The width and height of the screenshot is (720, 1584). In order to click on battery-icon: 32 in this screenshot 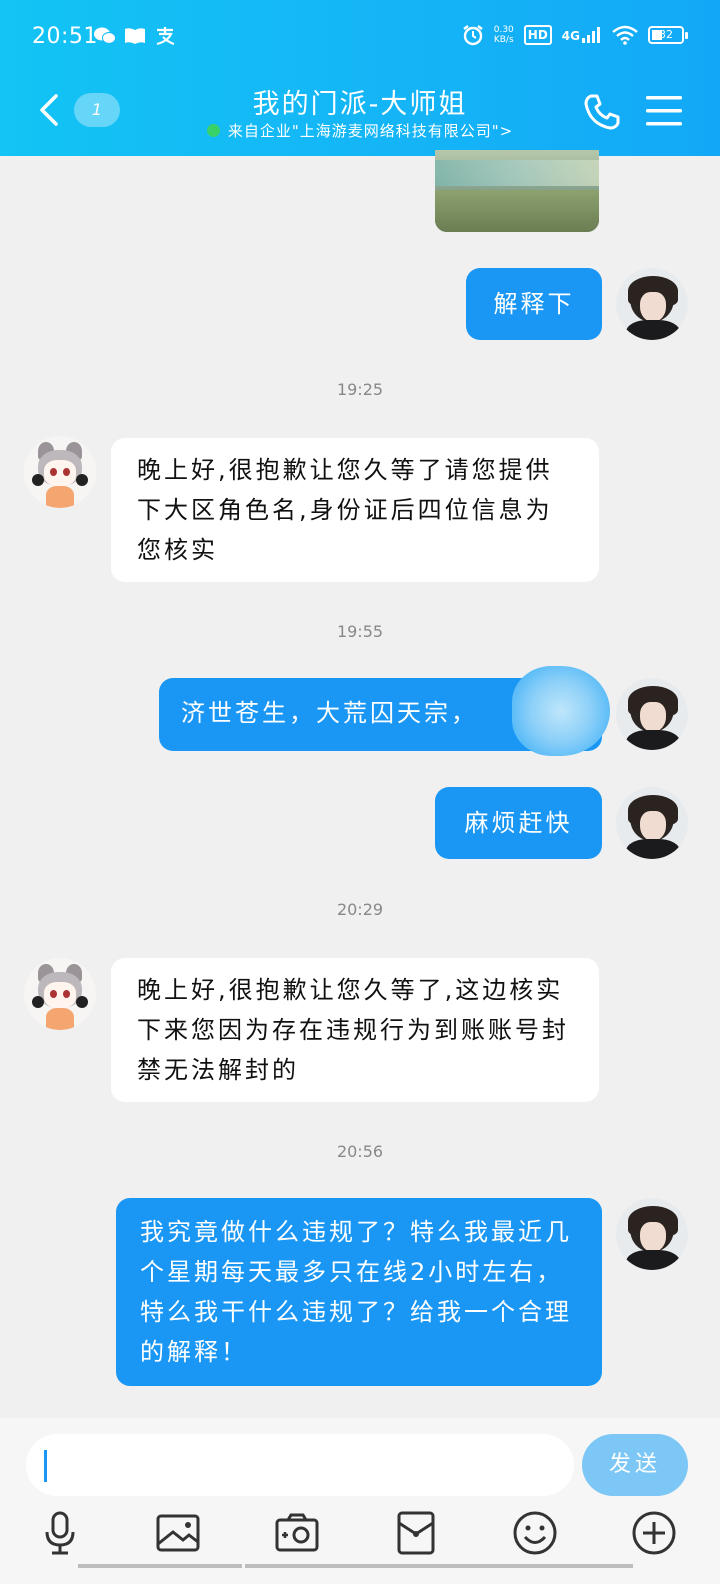, I will do `click(668, 35)`.